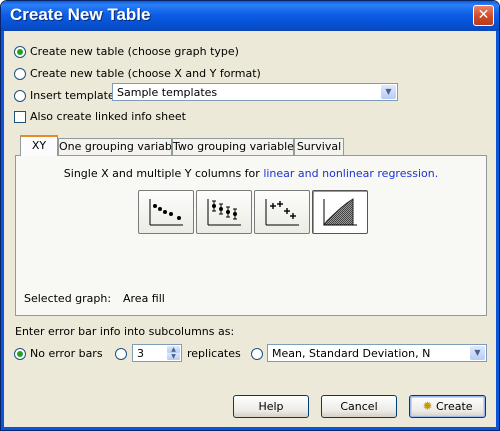 This screenshot has width=500, height=431. I want to click on selected-graph-value: Area fill, so click(144, 298).